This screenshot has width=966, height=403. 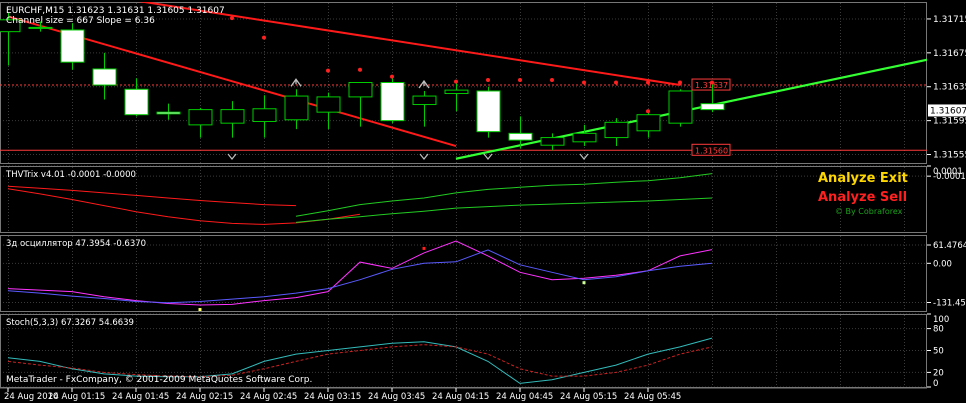 What do you see at coordinates (949, 156) in the screenshot?
I see `price-tick-label-4: 1.31555` at bounding box center [949, 156].